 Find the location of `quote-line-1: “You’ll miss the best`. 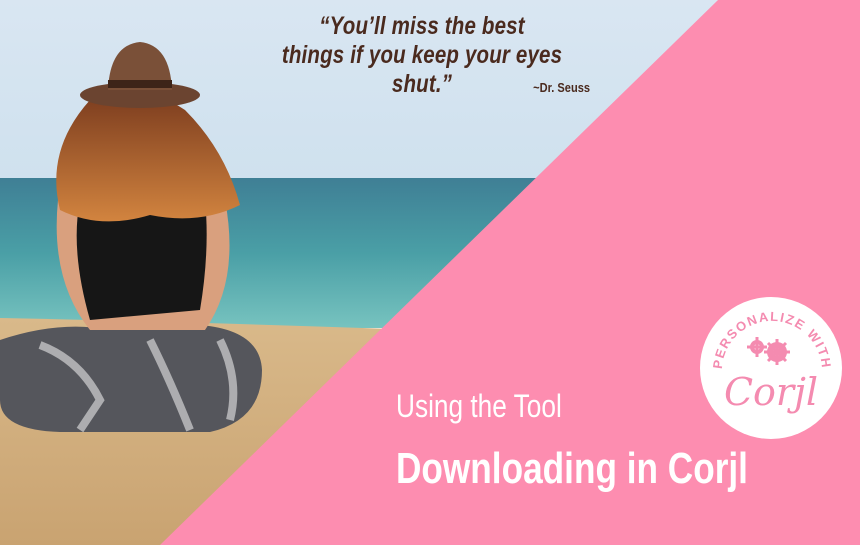

quote-line-1: “You’ll miss the best is located at coordinates (422, 26).